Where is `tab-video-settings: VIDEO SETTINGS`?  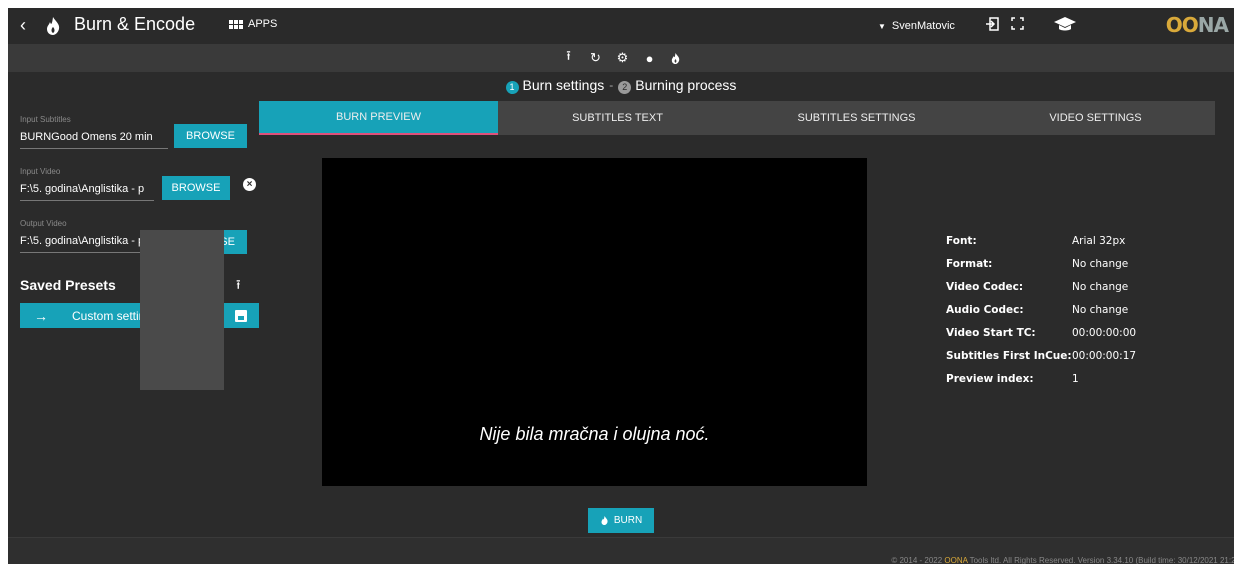 tab-video-settings: VIDEO SETTINGS is located at coordinates (1095, 118).